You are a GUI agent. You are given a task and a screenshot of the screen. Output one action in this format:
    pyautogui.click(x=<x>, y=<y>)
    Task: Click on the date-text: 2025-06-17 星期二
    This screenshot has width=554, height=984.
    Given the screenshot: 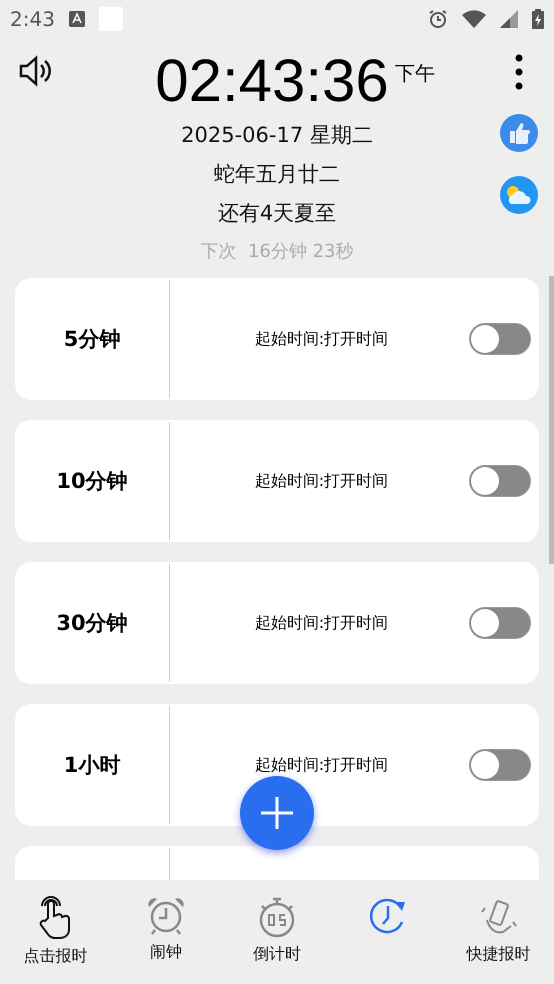 What is the action you would take?
    pyautogui.click(x=277, y=135)
    